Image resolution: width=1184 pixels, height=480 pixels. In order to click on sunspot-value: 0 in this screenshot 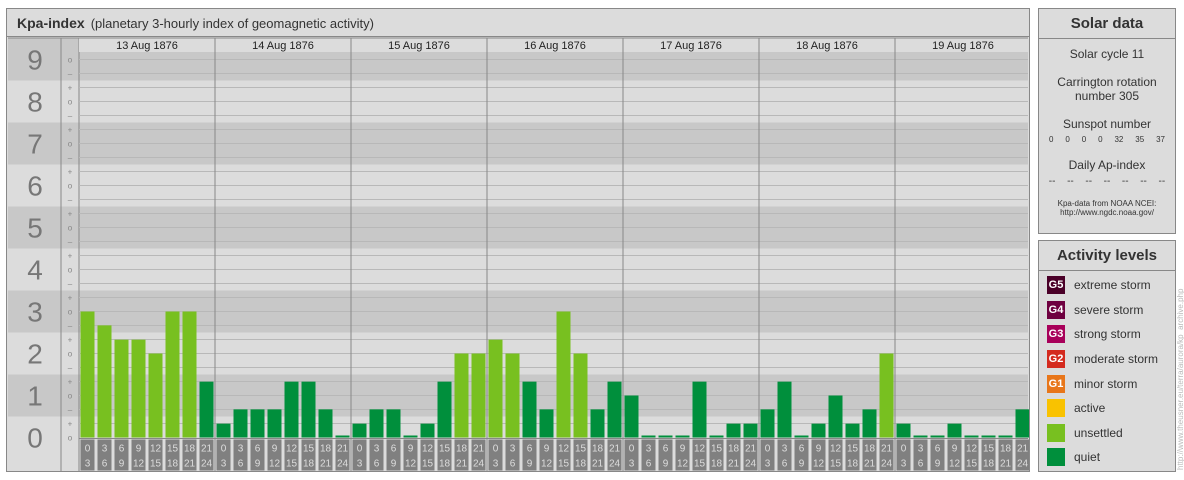, I will do `click(1084, 139)`.